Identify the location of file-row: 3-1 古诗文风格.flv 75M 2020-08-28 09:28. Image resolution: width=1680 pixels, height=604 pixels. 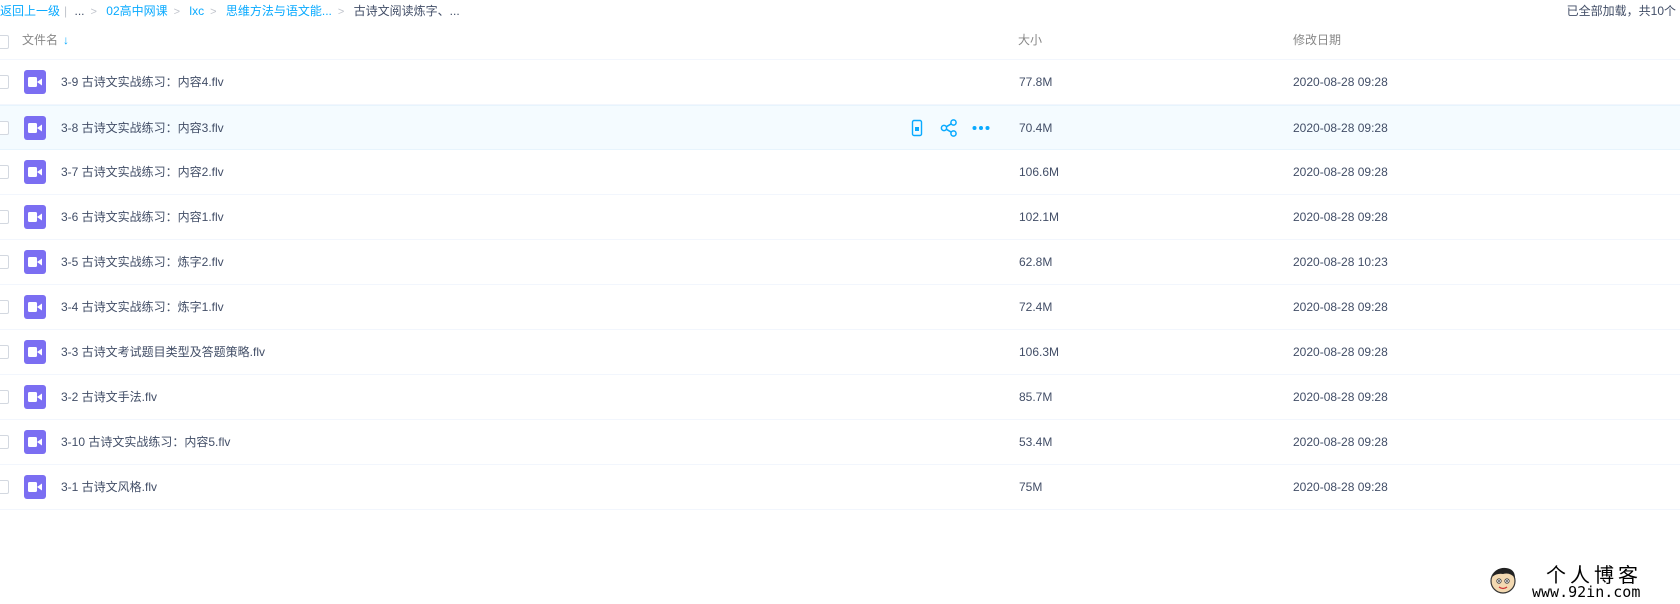
(840, 487).